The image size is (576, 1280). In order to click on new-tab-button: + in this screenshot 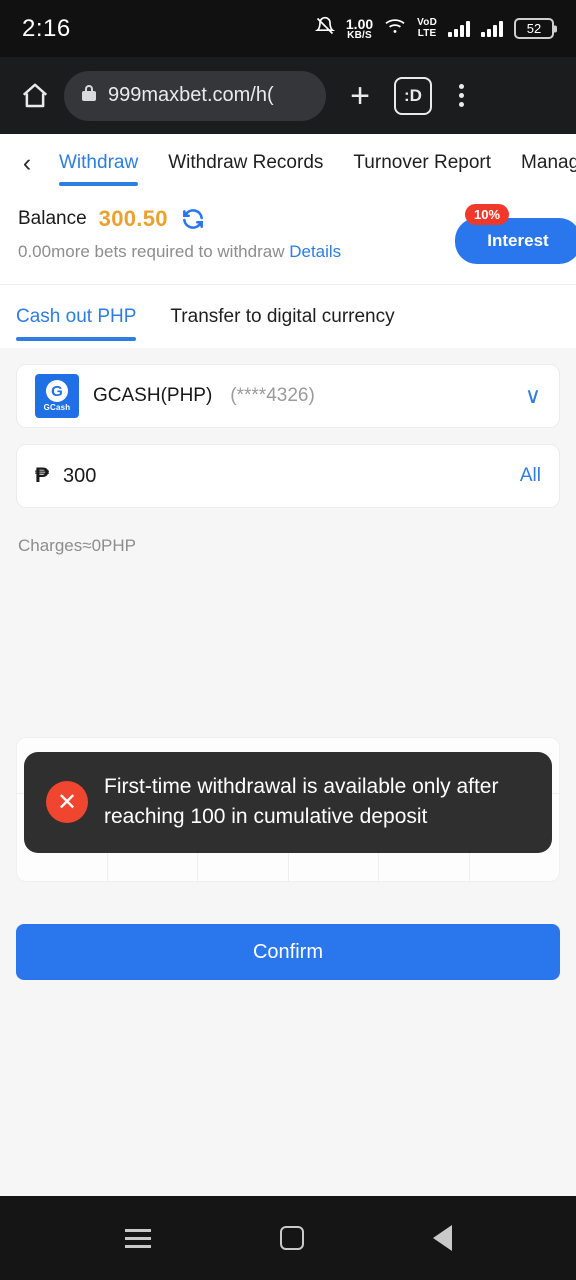, I will do `click(360, 96)`.